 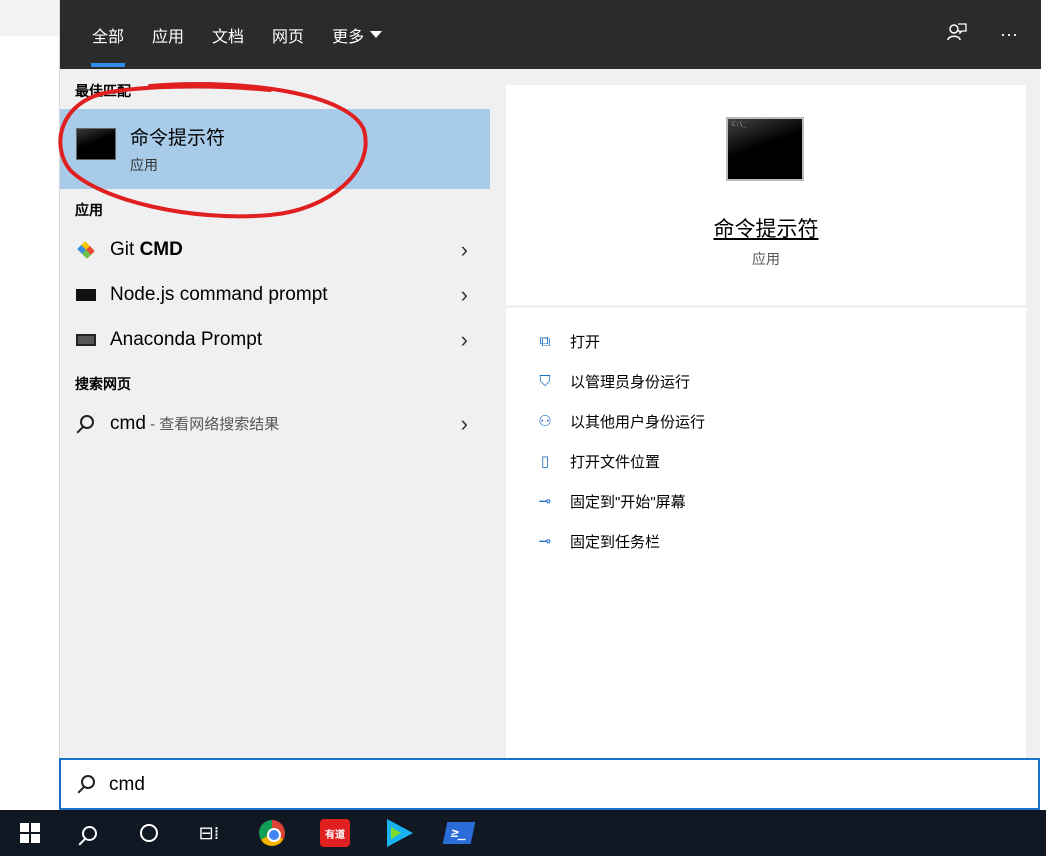 I want to click on background-strip, so click(x=30, y=18).